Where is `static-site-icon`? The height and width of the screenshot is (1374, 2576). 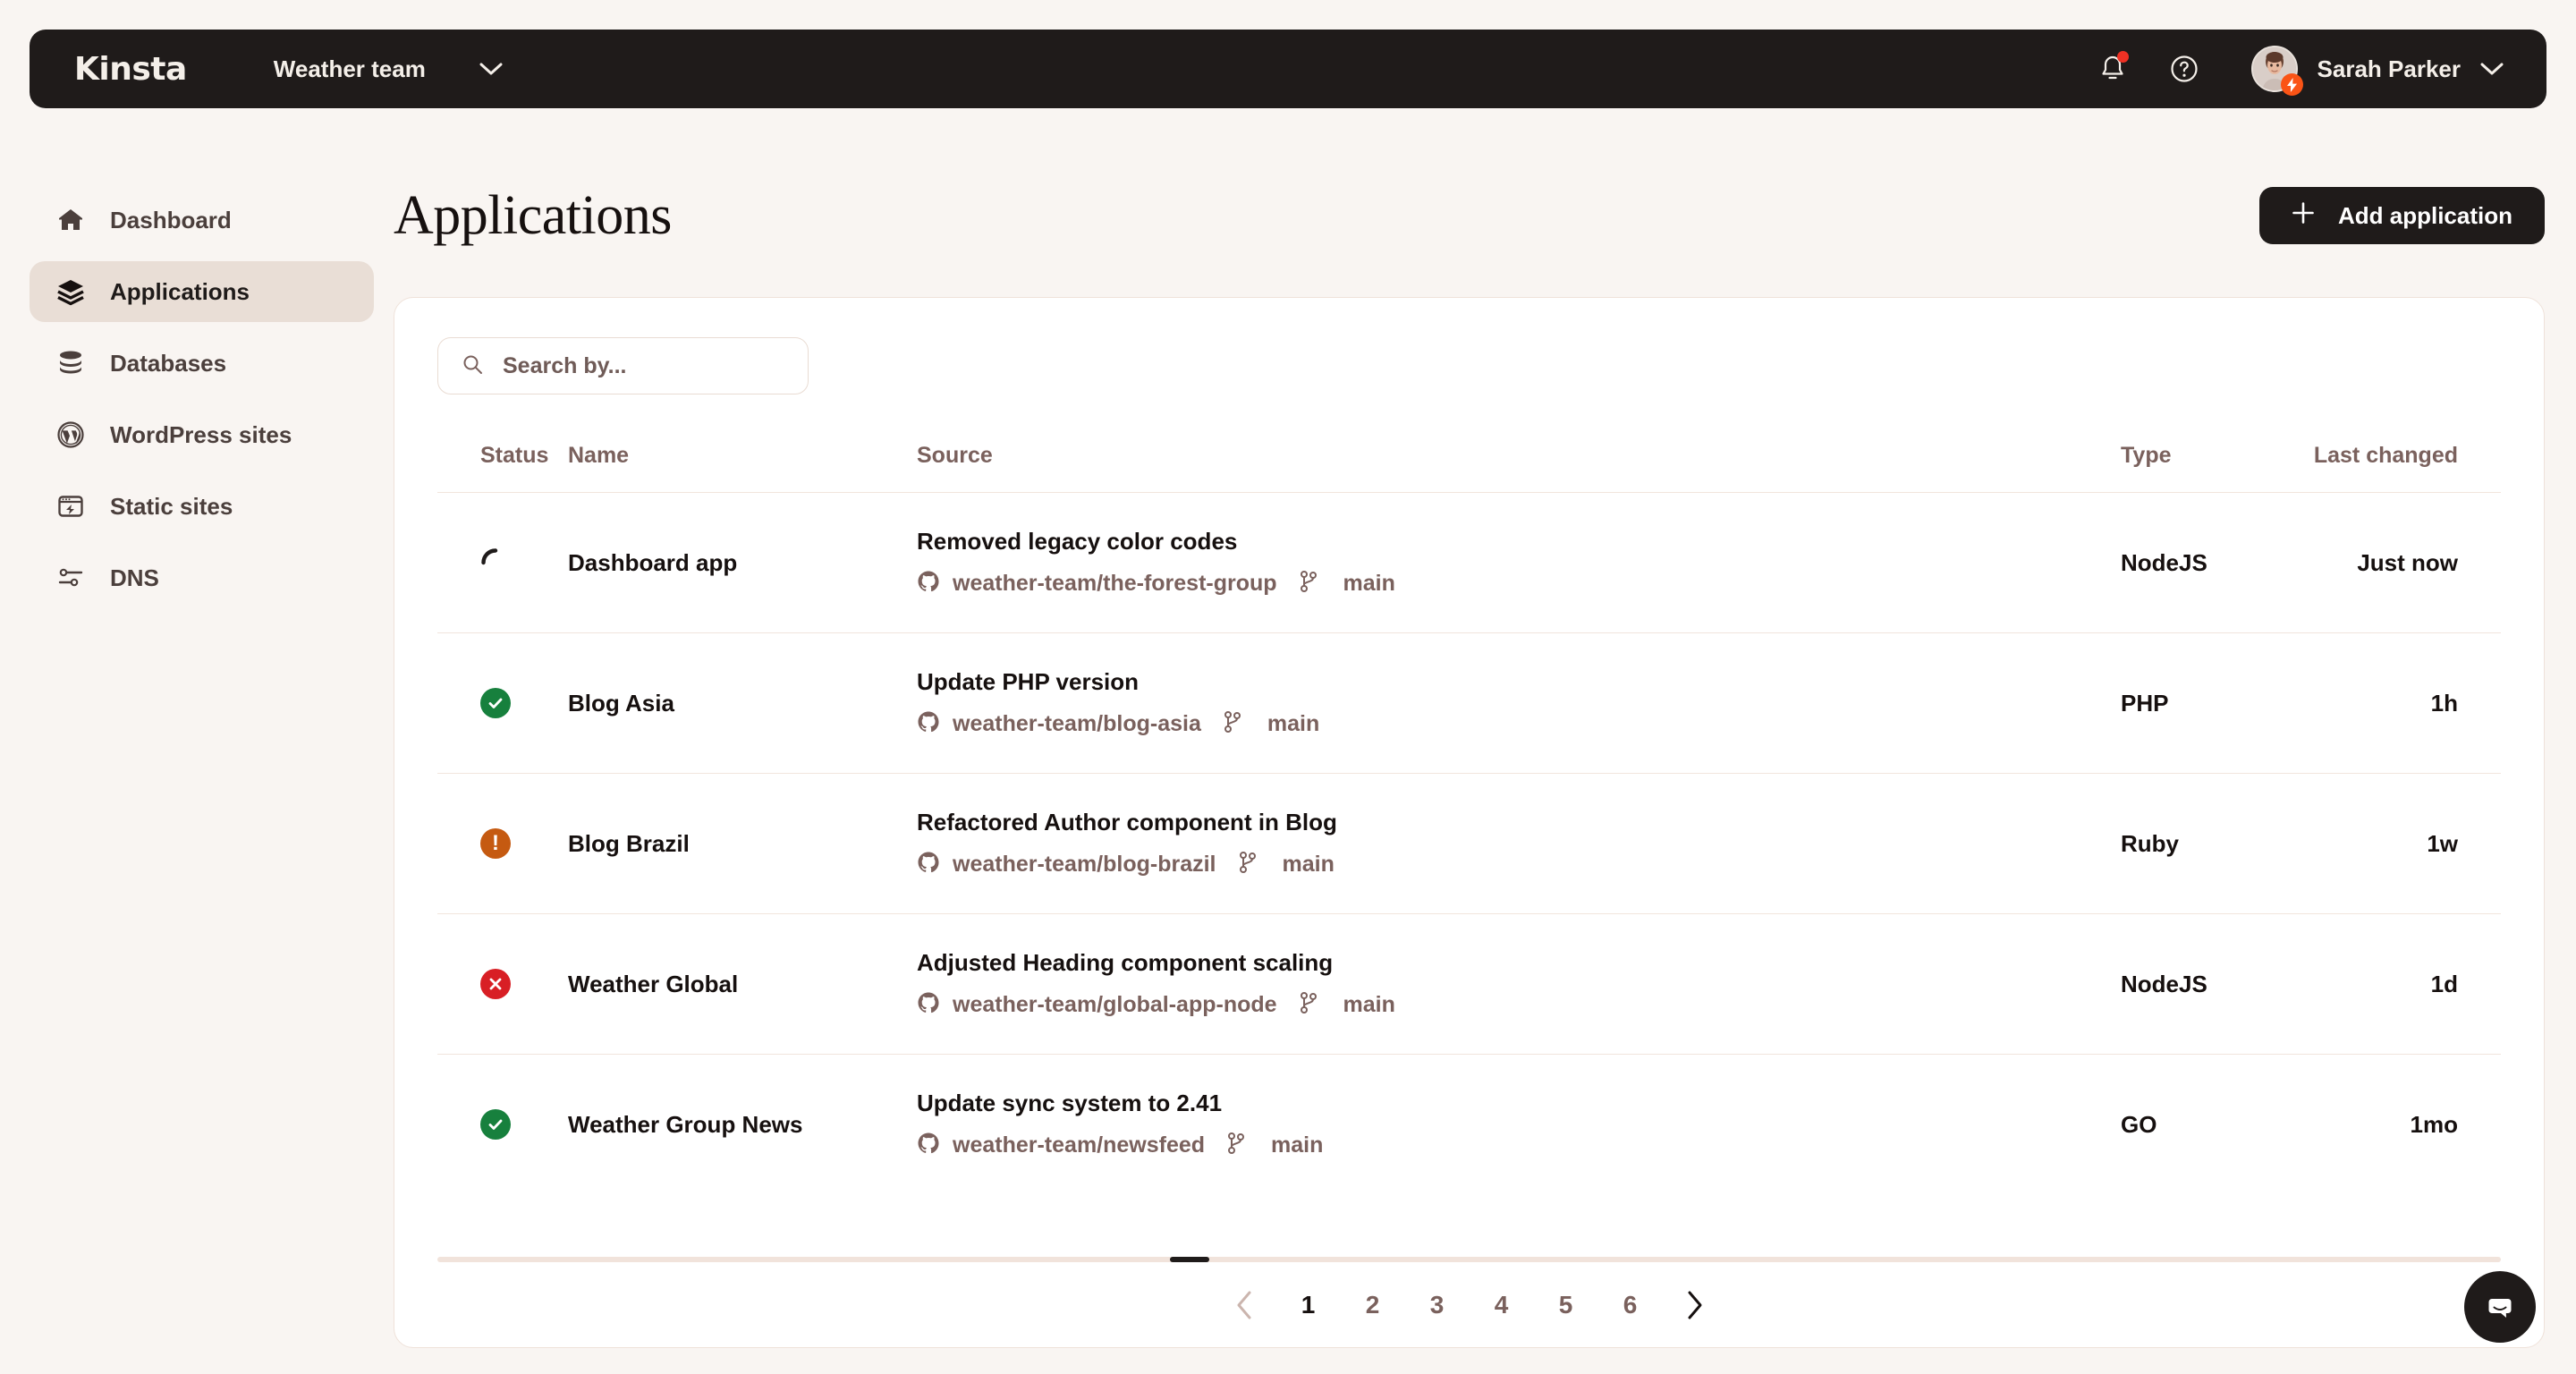 static-site-icon is located at coordinates (71, 506).